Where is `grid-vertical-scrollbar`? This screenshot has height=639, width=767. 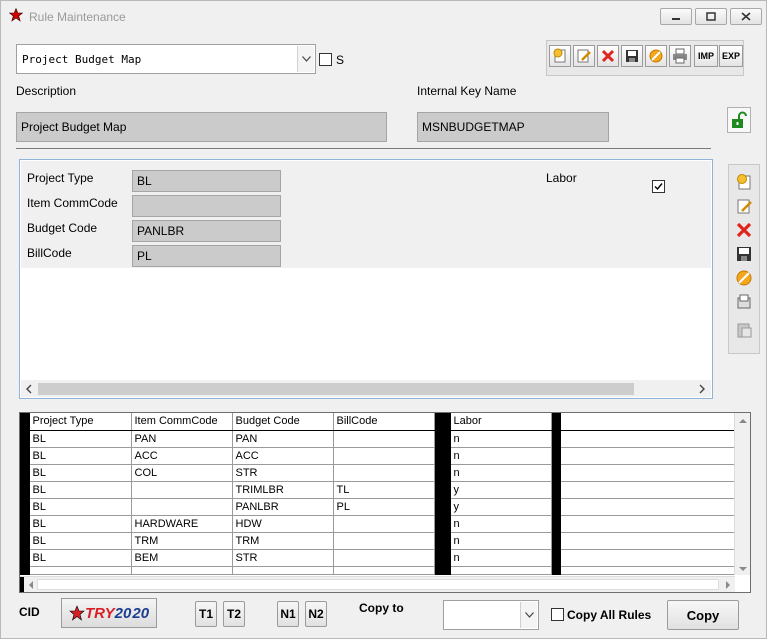 grid-vertical-scrollbar is located at coordinates (742, 494).